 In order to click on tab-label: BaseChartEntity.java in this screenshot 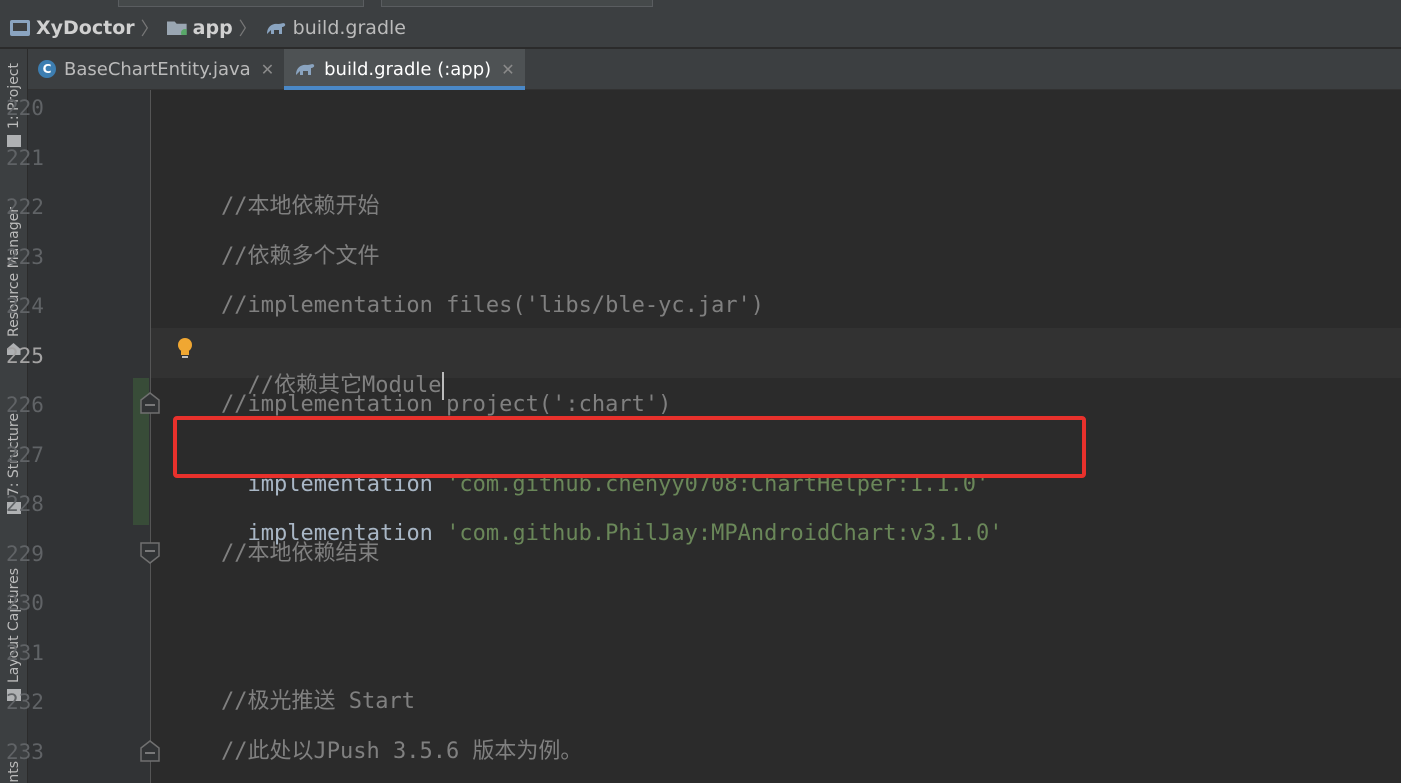, I will do `click(157, 69)`.